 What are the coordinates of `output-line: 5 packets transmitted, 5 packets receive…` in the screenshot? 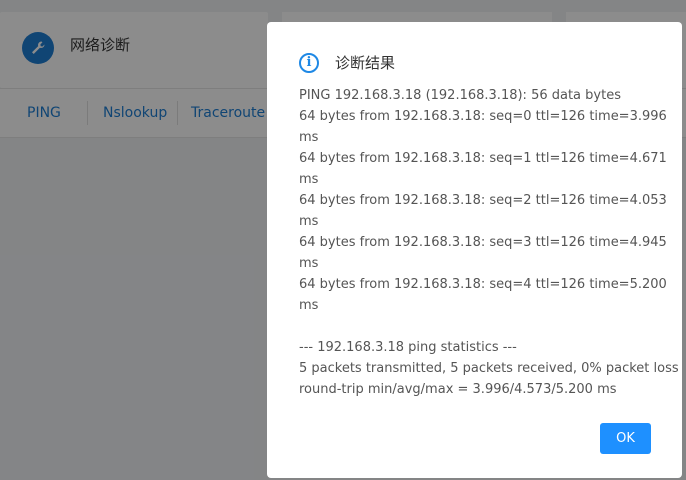 It's located at (489, 368).